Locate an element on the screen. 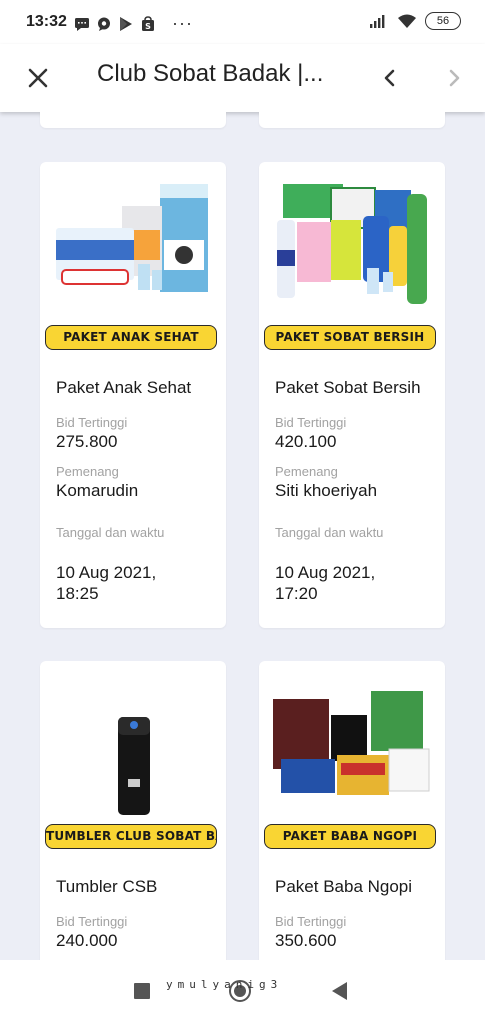 This screenshot has width=485, height=1024. product-banner: PAKET SOBAT BERSIH is located at coordinates (350, 337).